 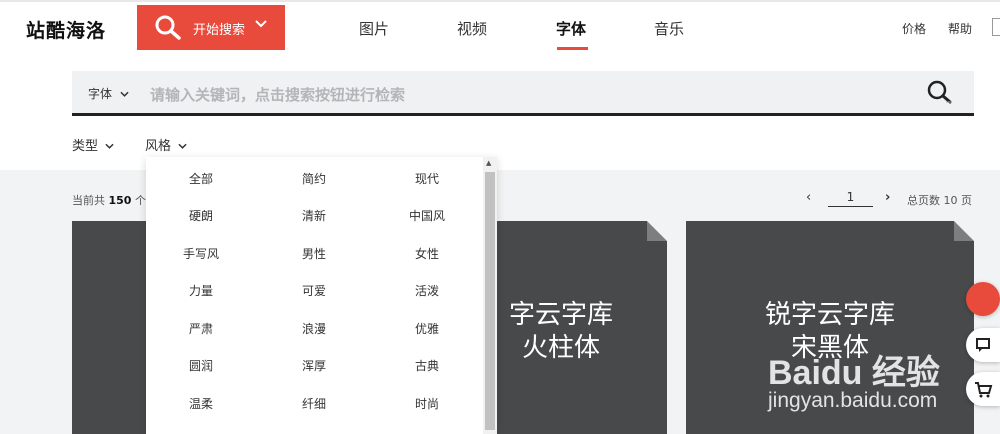 I want to click on font-card-title-line: 锐字云字库, so click(x=829, y=315).